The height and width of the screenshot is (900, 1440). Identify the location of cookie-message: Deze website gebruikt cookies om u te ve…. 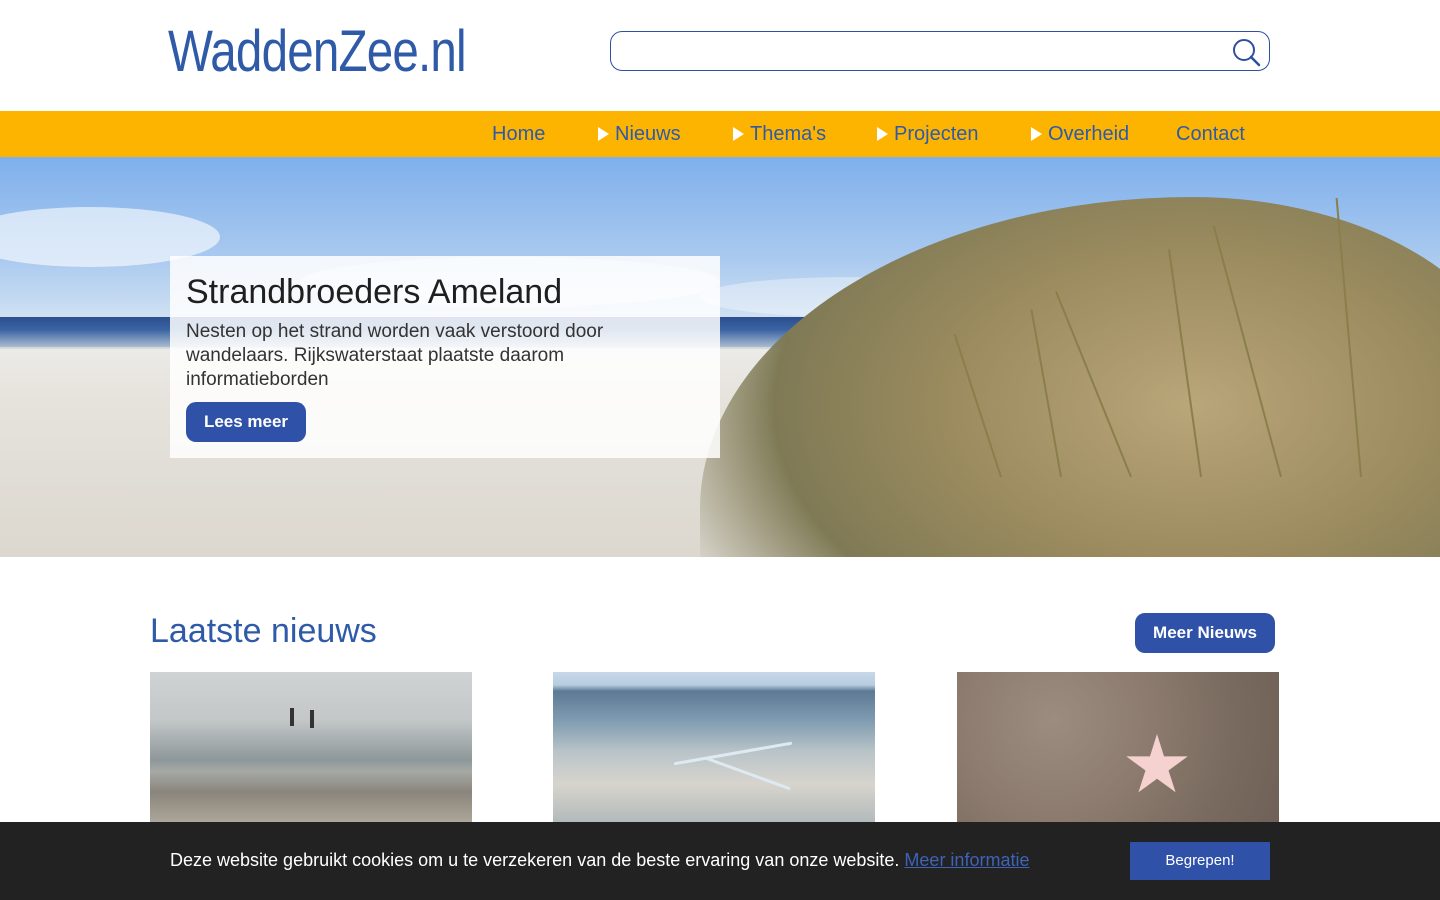
(535, 860).